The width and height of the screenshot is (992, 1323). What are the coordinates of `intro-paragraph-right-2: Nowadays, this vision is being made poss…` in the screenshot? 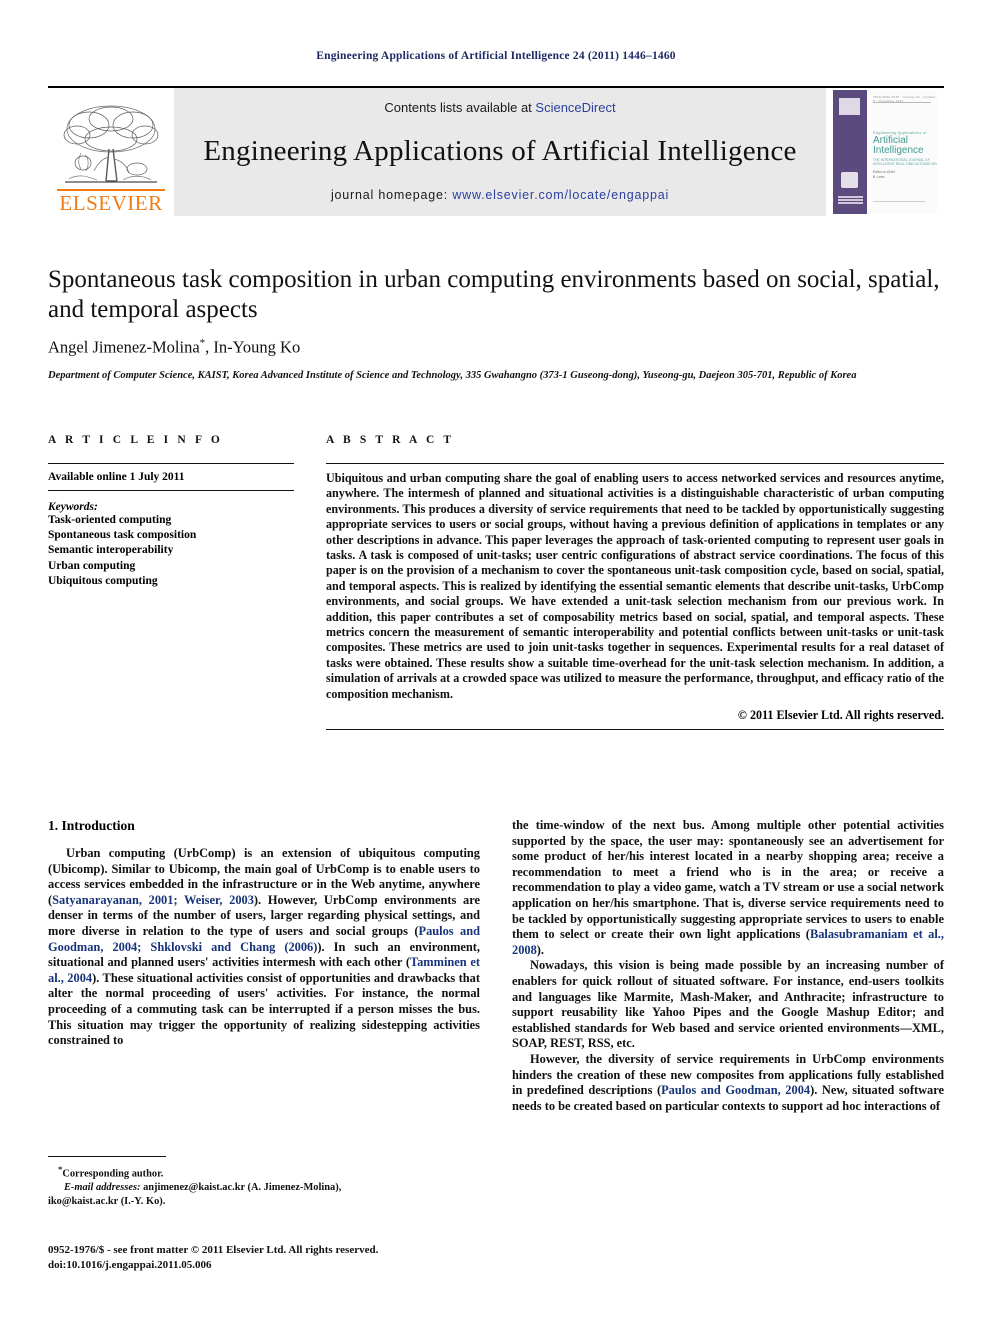 It's located at (728, 1004).